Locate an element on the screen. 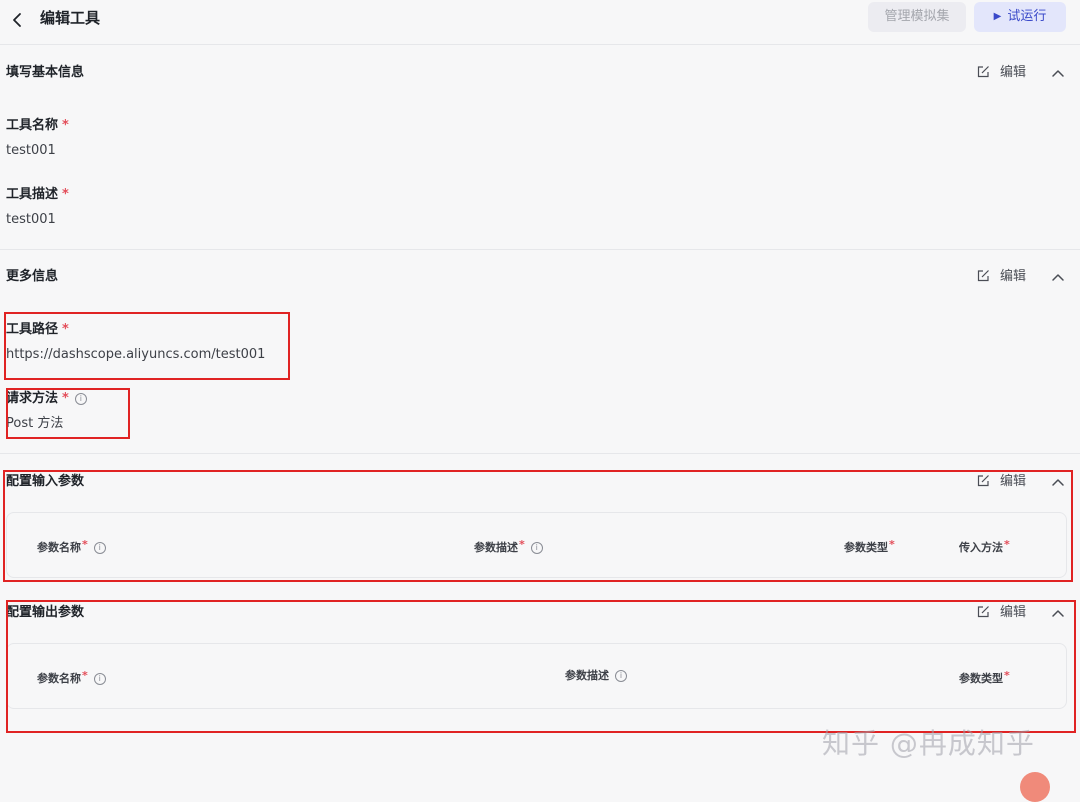 Image resolution: width=1080 pixels, height=802 pixels. column-header-pass-method: 传入方法* is located at coordinates (984, 546).